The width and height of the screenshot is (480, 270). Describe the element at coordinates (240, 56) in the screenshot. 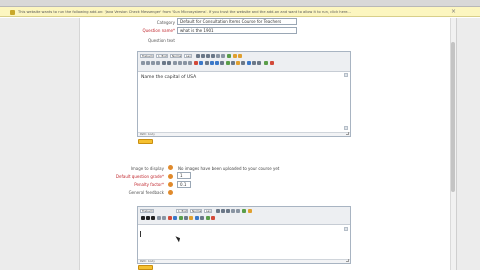

I see `redo-icon` at that location.